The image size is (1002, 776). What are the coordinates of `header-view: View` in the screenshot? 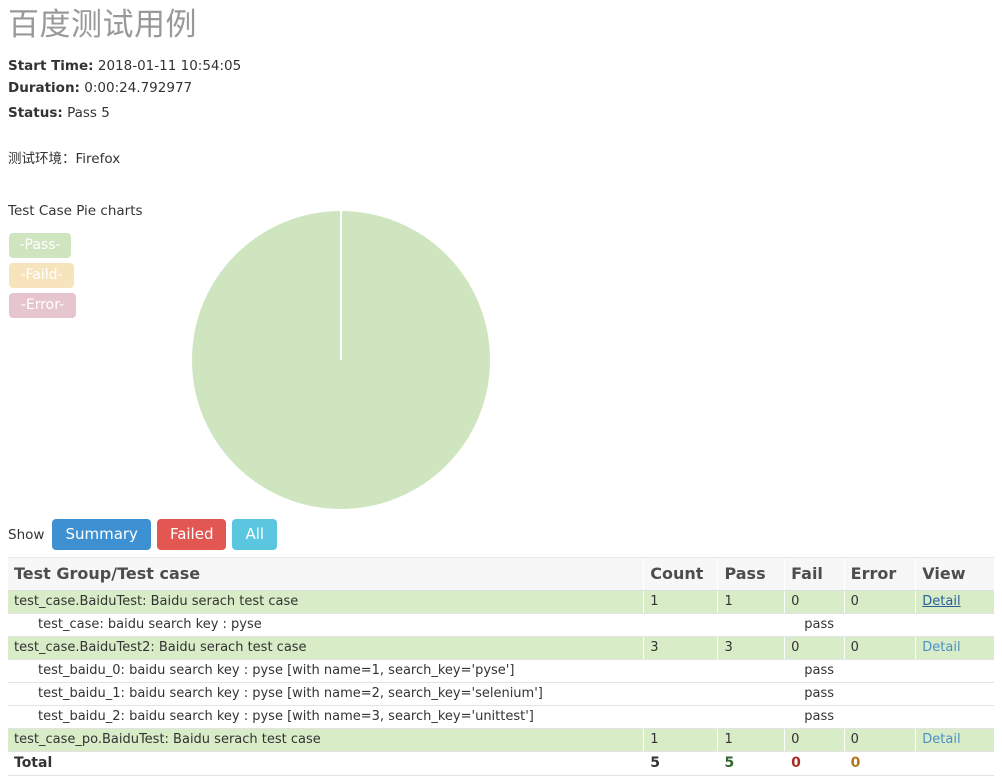 It's located at (954, 574).